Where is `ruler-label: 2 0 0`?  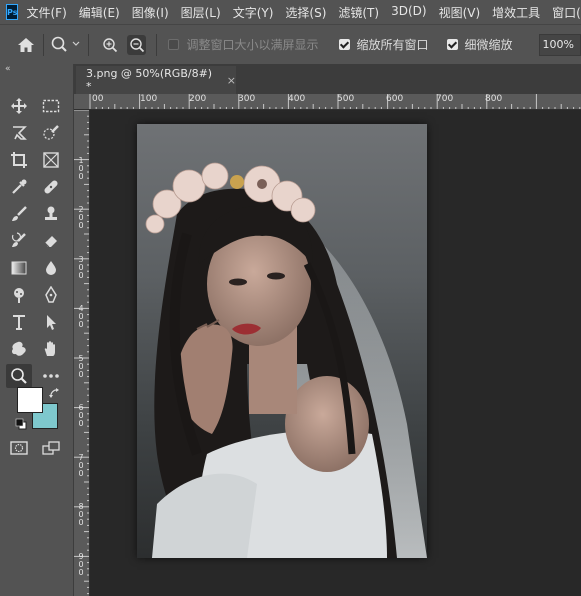
ruler-label: 2 0 0 is located at coordinates (81, 217).